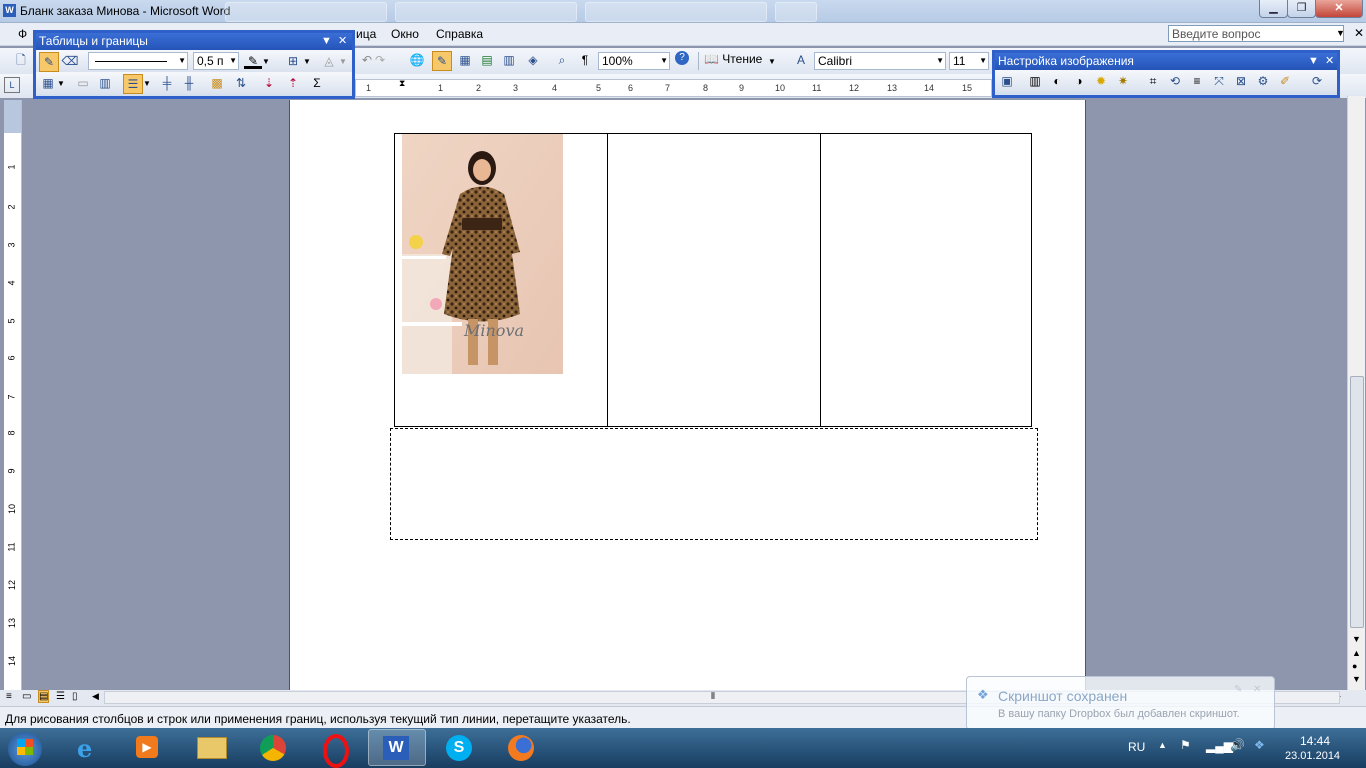 The image size is (1366, 768). Describe the element at coordinates (1101, 81) in the screenshot. I see `more-brightness-icon: ✹` at that location.